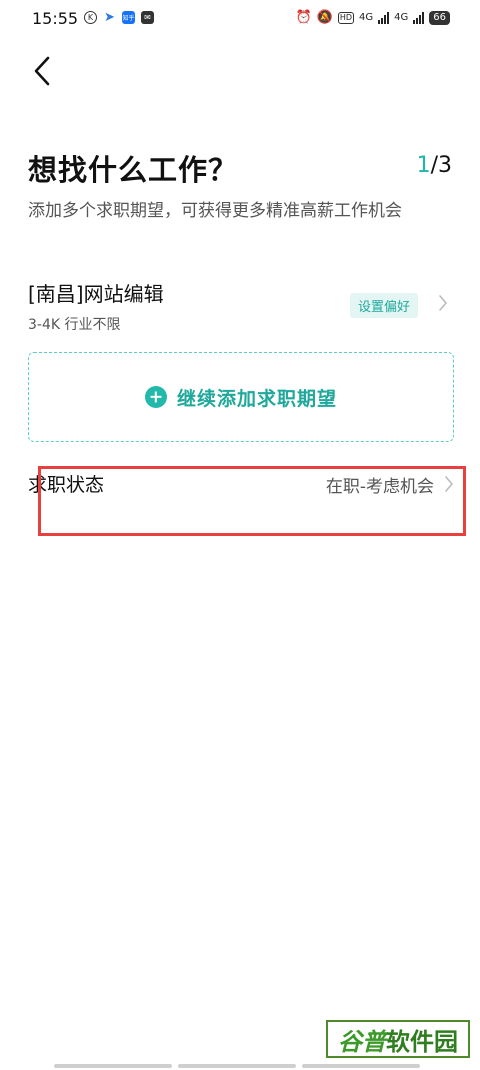 The image size is (480, 1070). I want to click on page-subtitle: 添加多个求职期望，可获得更多精准高薪工作机会, so click(215, 211).